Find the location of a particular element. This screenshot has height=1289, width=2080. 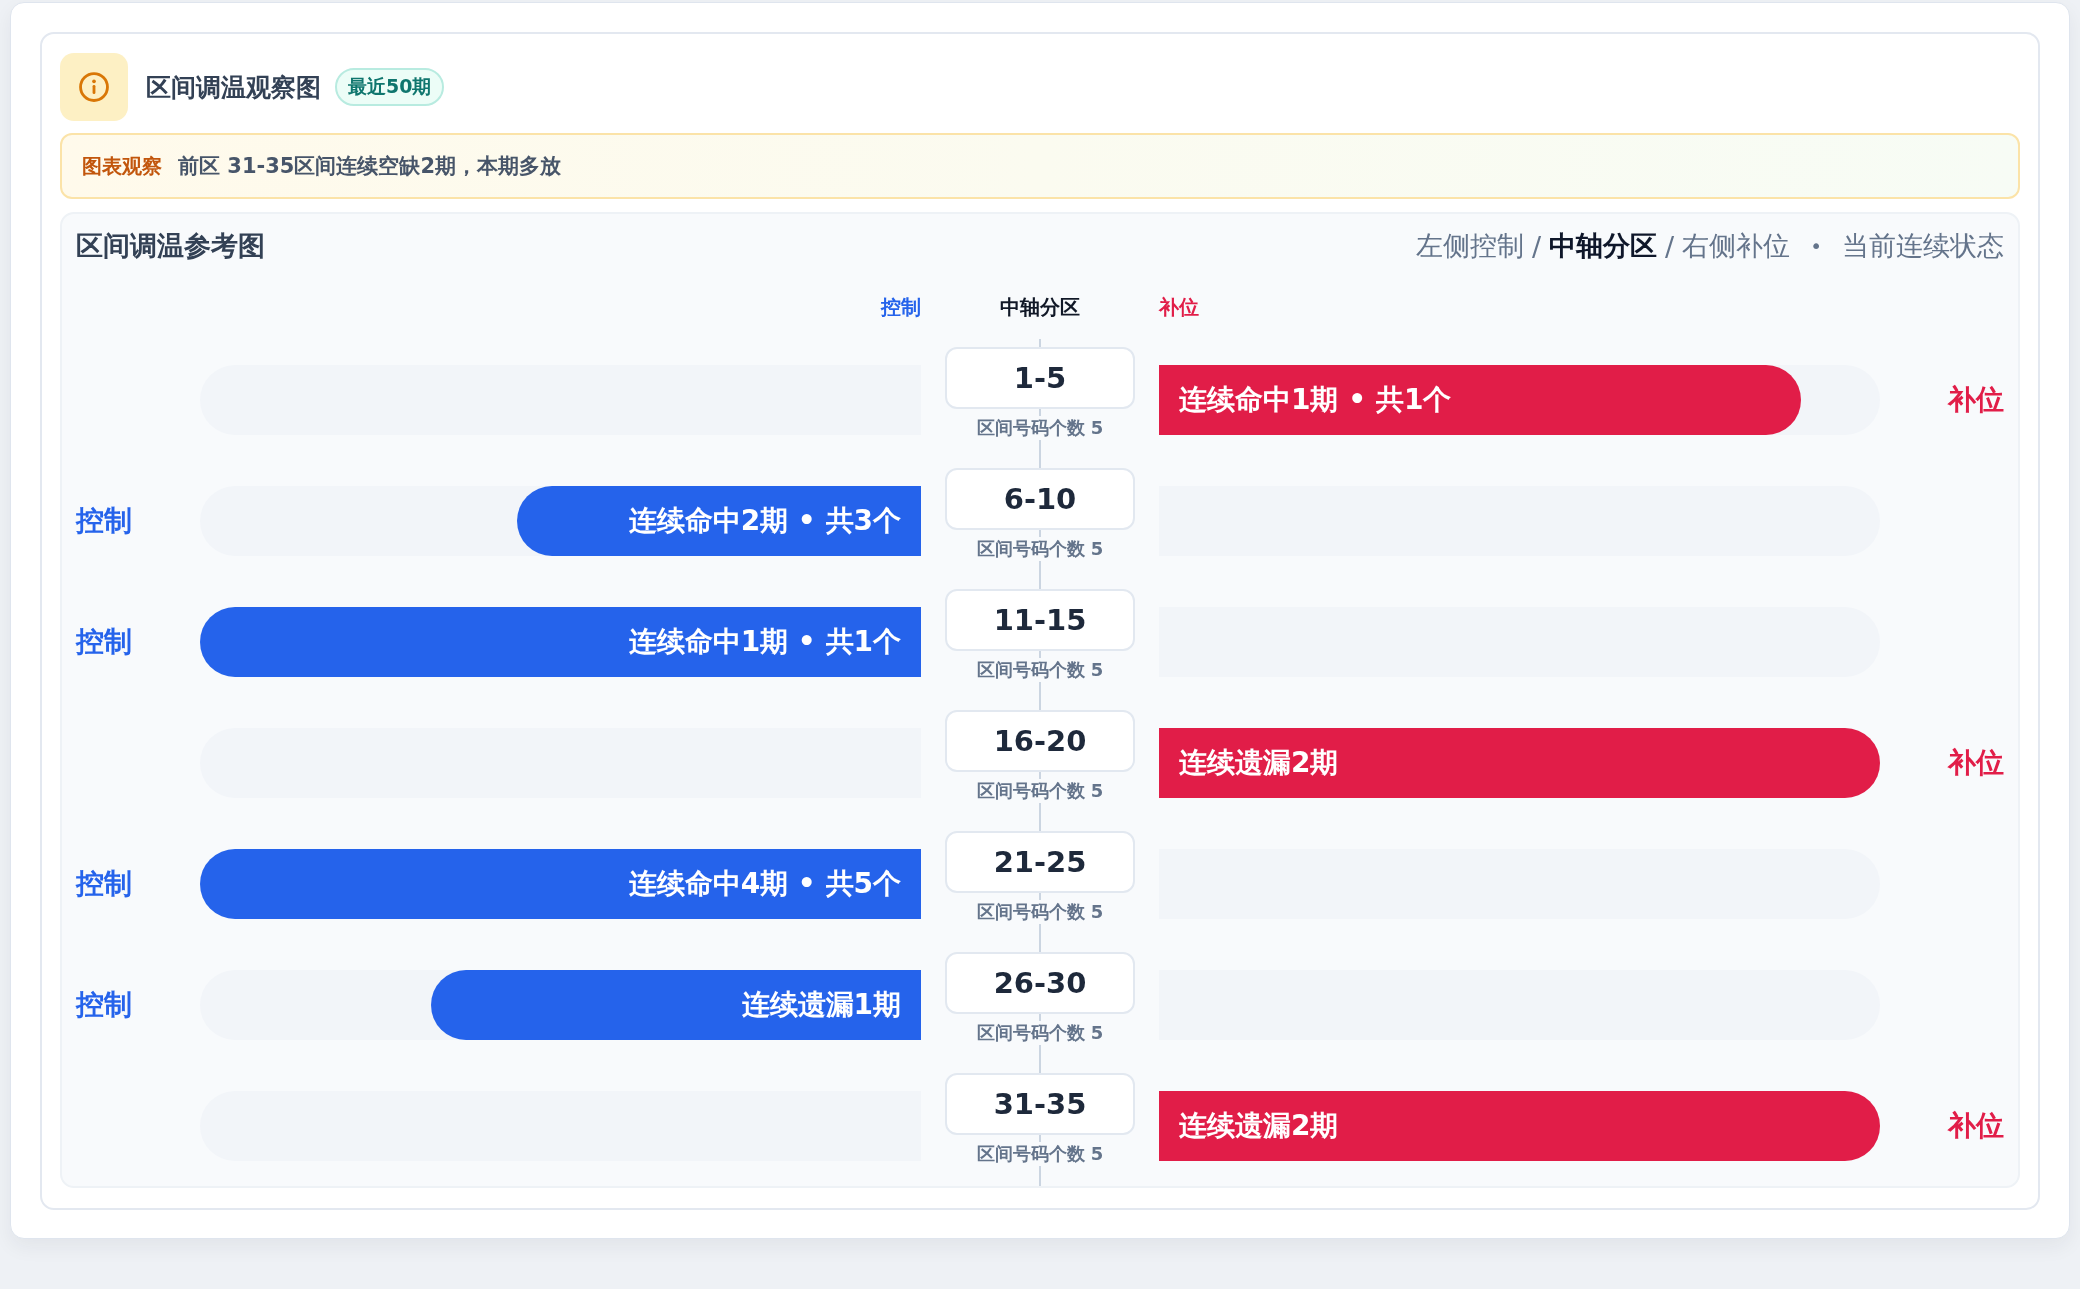

status-bar: 连续命中2期 • 共3个 is located at coordinates (719, 520).